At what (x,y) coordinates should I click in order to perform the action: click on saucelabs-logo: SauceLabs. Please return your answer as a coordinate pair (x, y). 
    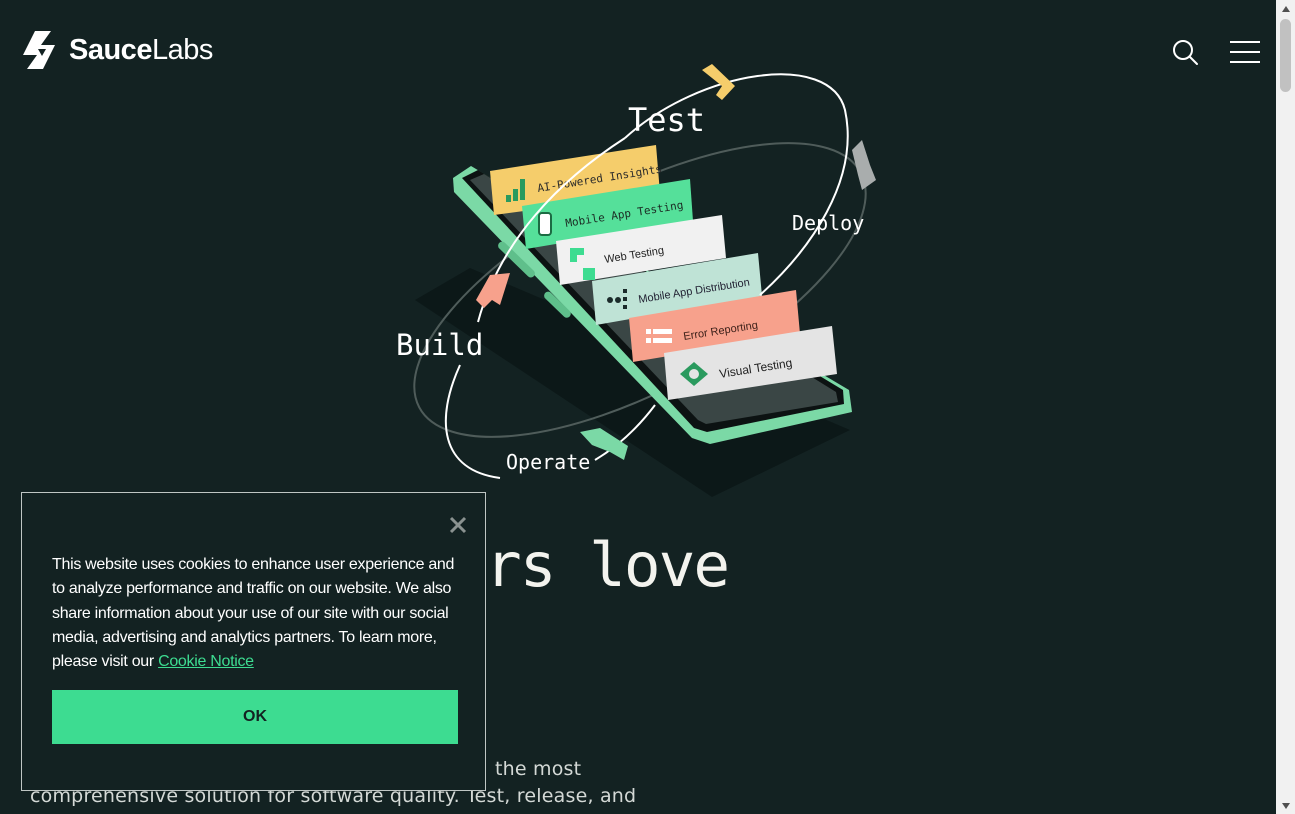
    Looking at the image, I should click on (117, 50).